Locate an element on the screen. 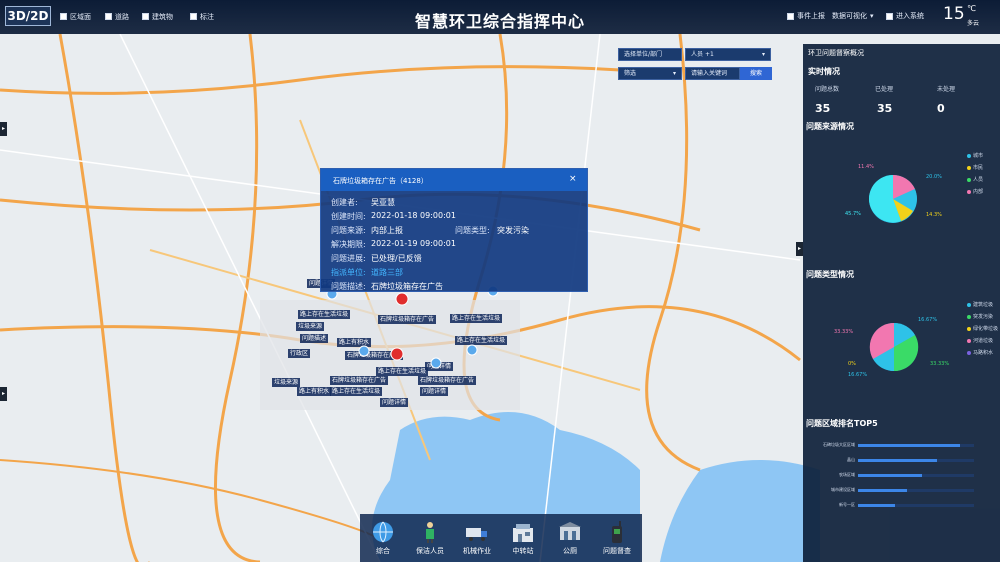 This screenshot has height=562, width=1000. field-value: 吴亚慧 is located at coordinates (383, 202).